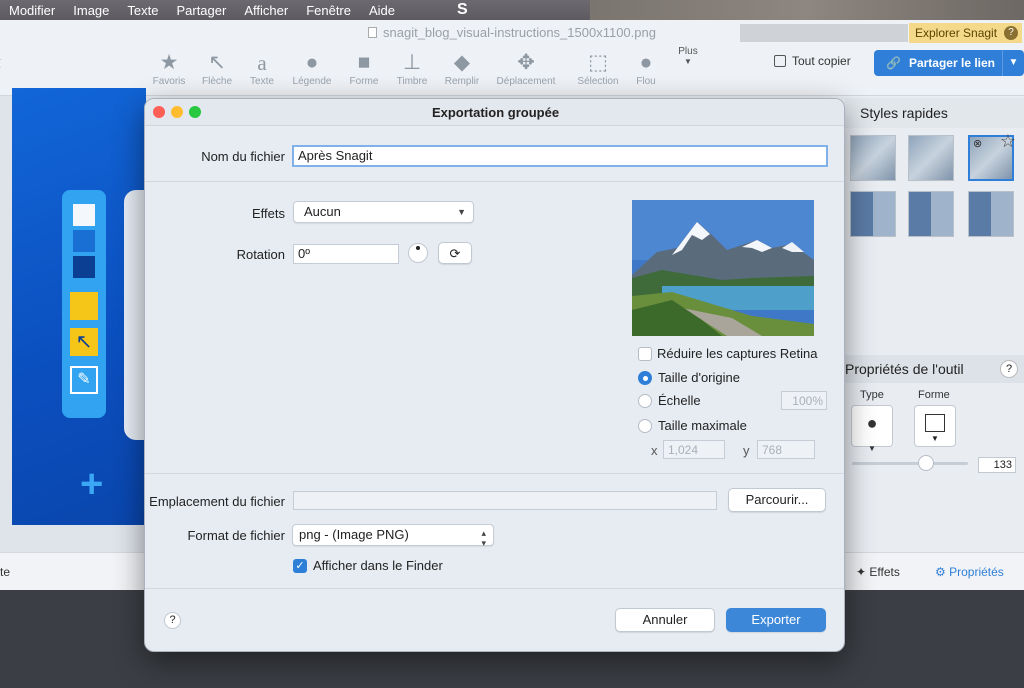 The width and height of the screenshot is (1024, 688). I want to click on retina-checkbox, so click(645, 354).